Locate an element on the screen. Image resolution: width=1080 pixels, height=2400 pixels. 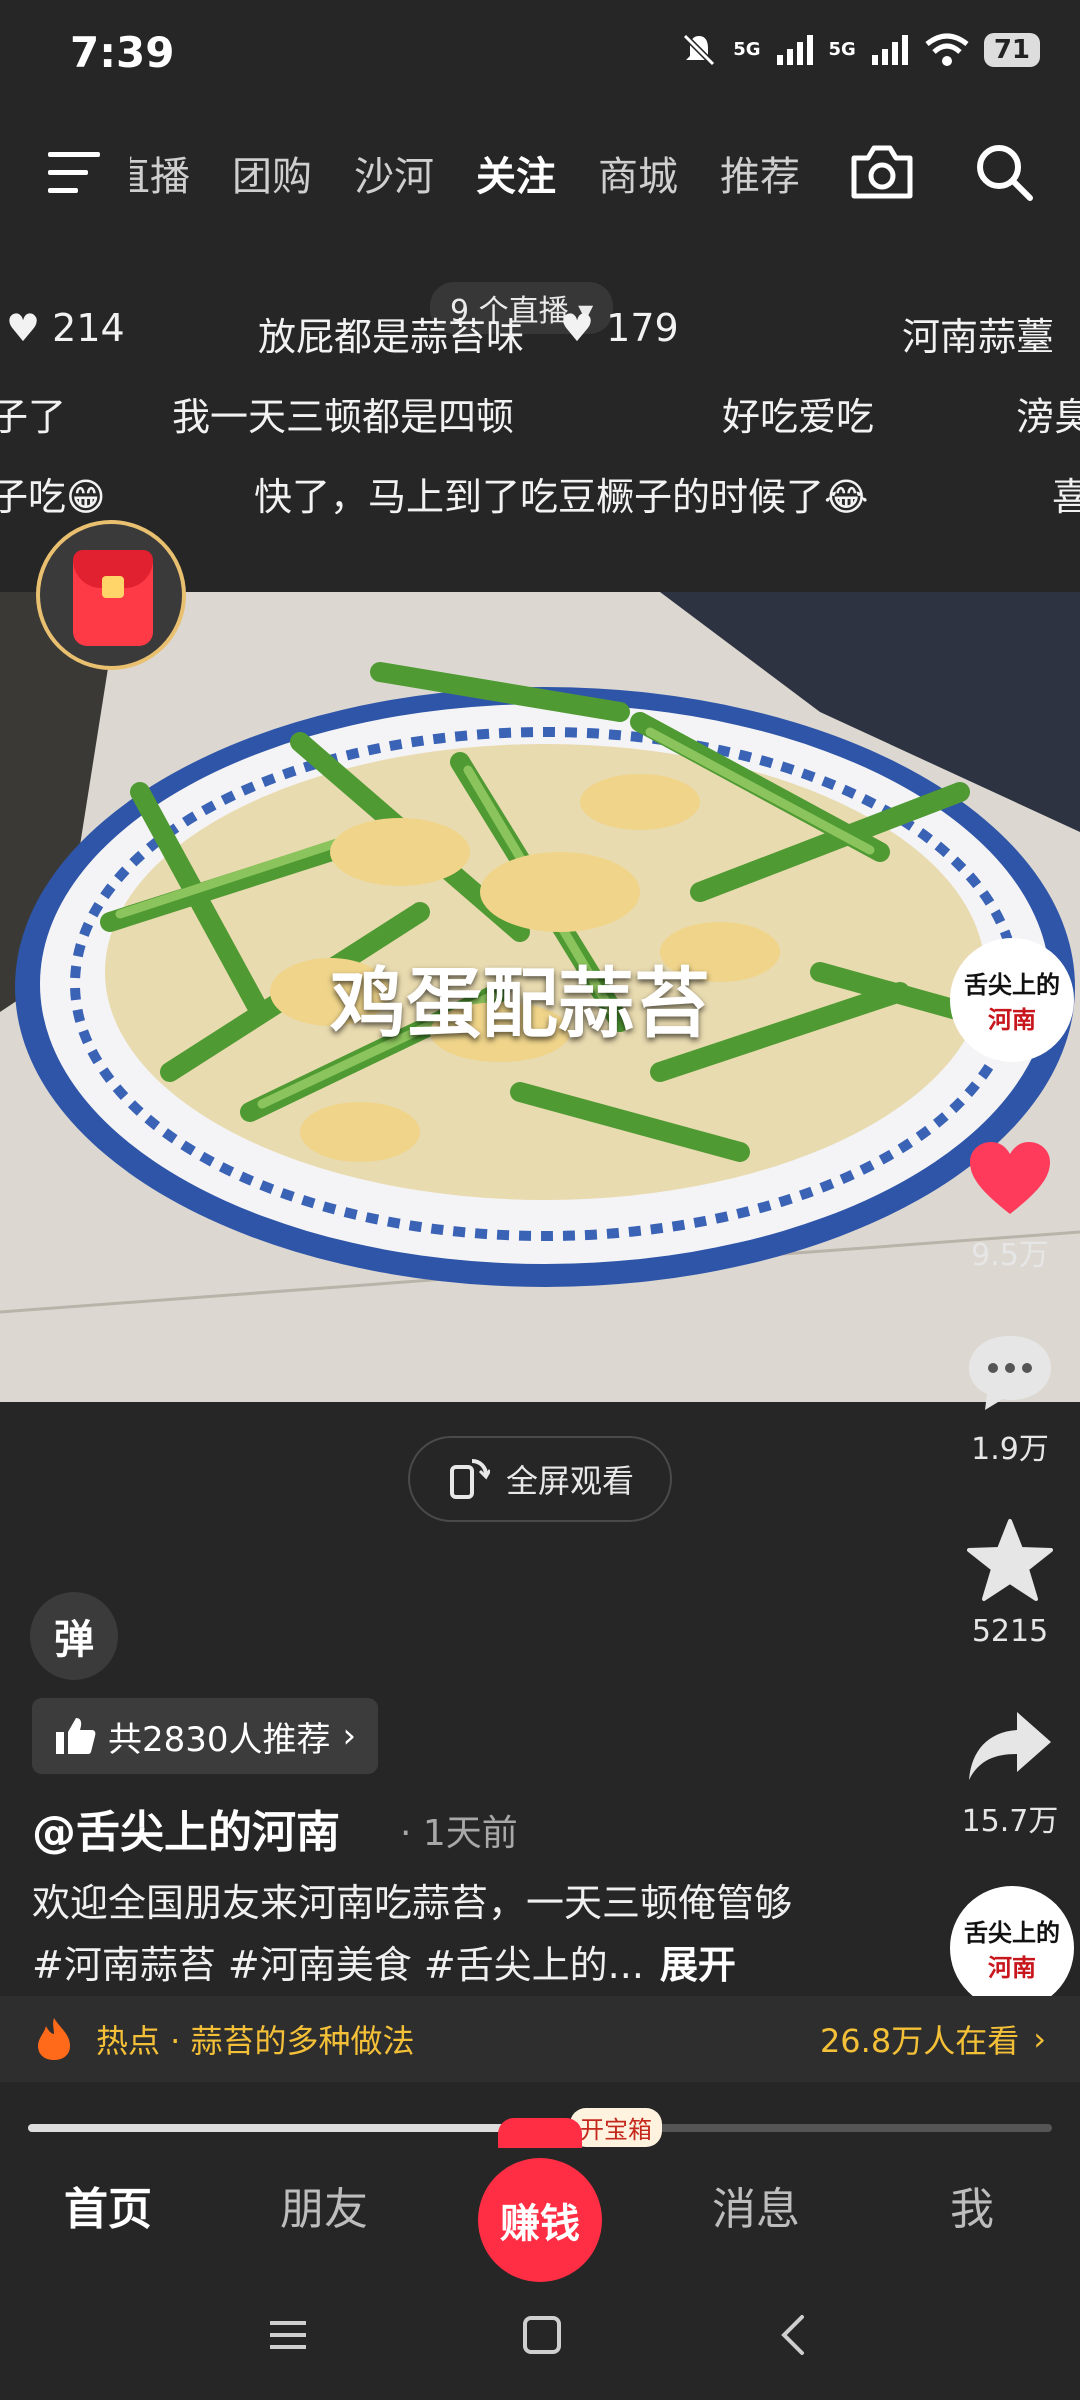
danmaku-comment: 放屁都是蒜苔味 is located at coordinates (391, 337).